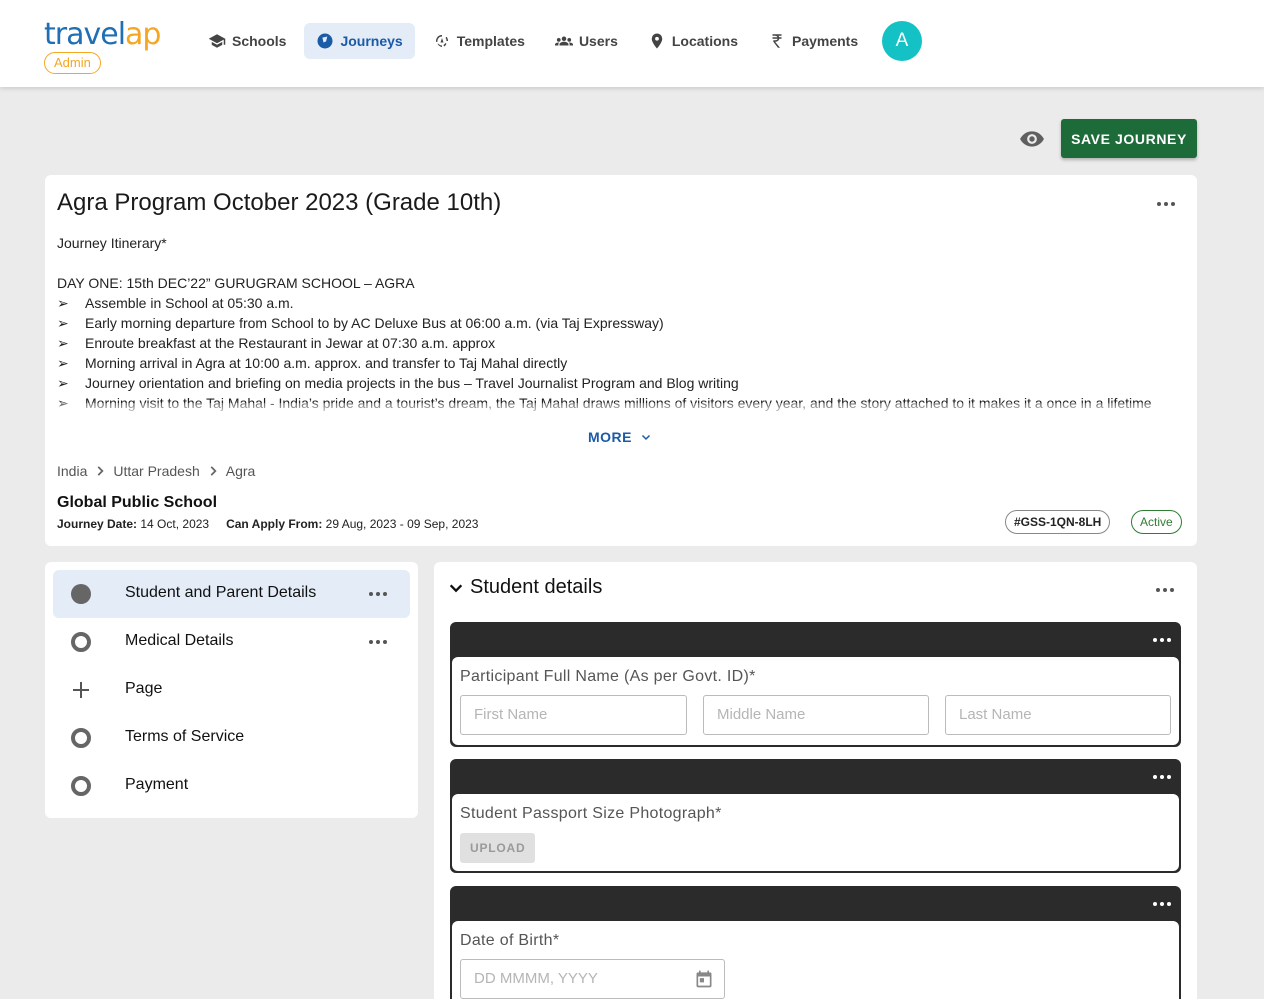  What do you see at coordinates (231, 738) in the screenshot?
I see `step-terms-of-service: Terms of Service` at bounding box center [231, 738].